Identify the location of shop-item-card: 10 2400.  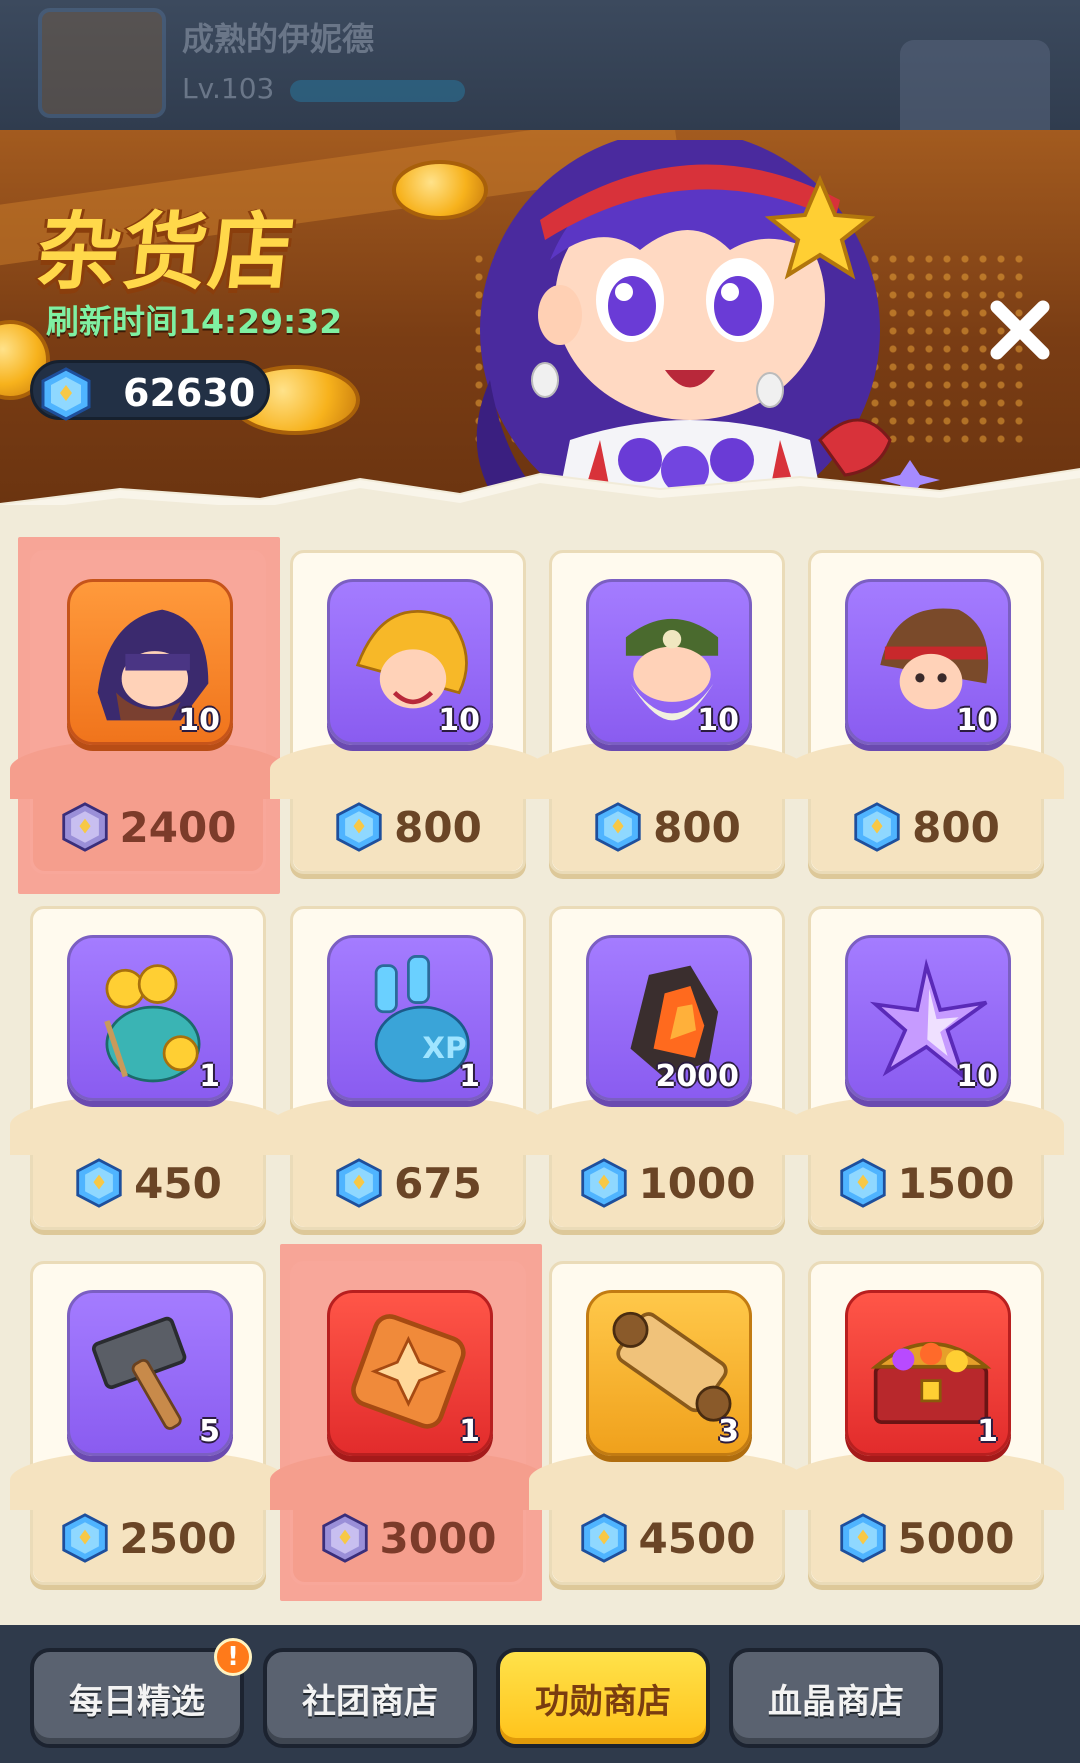
(148, 712).